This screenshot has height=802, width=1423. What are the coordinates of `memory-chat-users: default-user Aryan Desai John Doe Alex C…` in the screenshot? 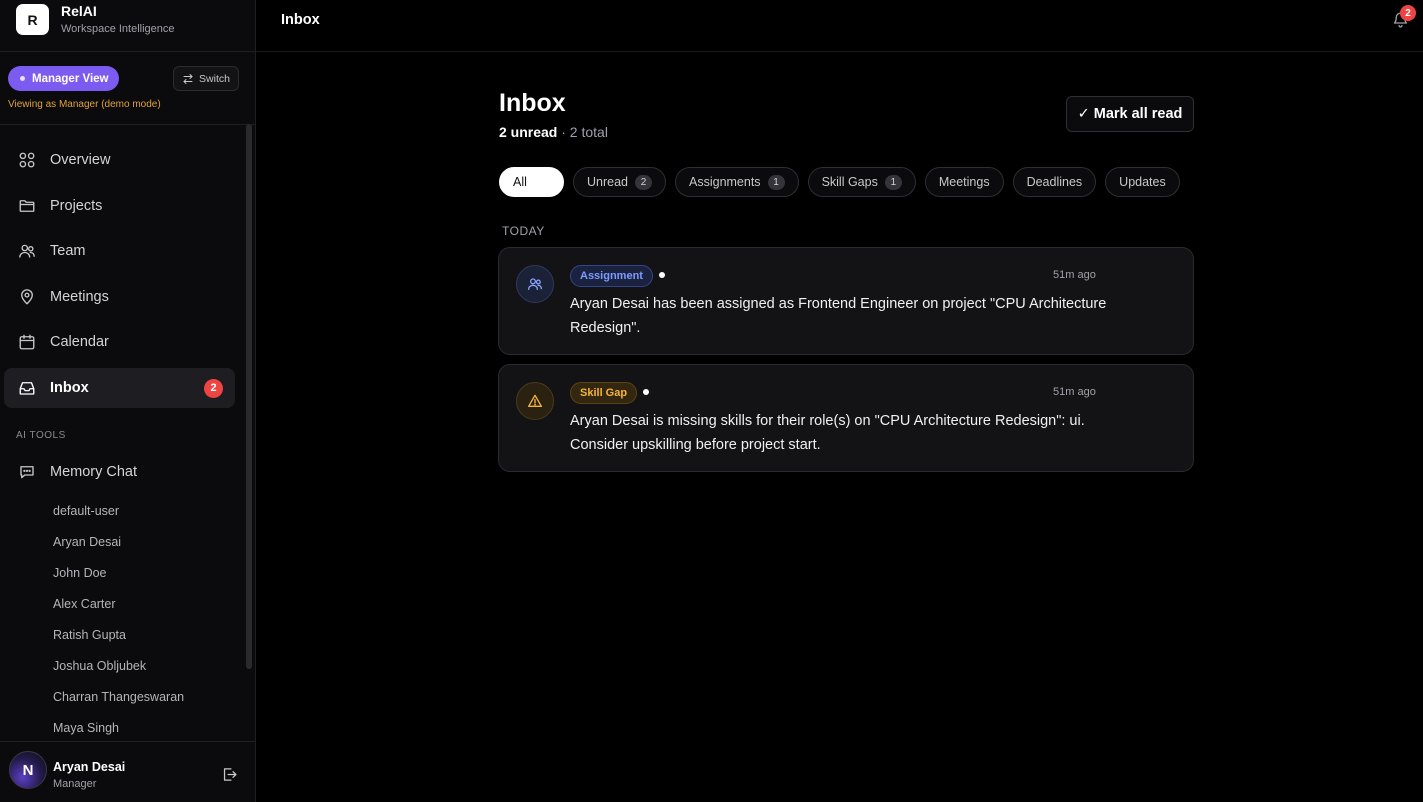 It's located at (118, 627).